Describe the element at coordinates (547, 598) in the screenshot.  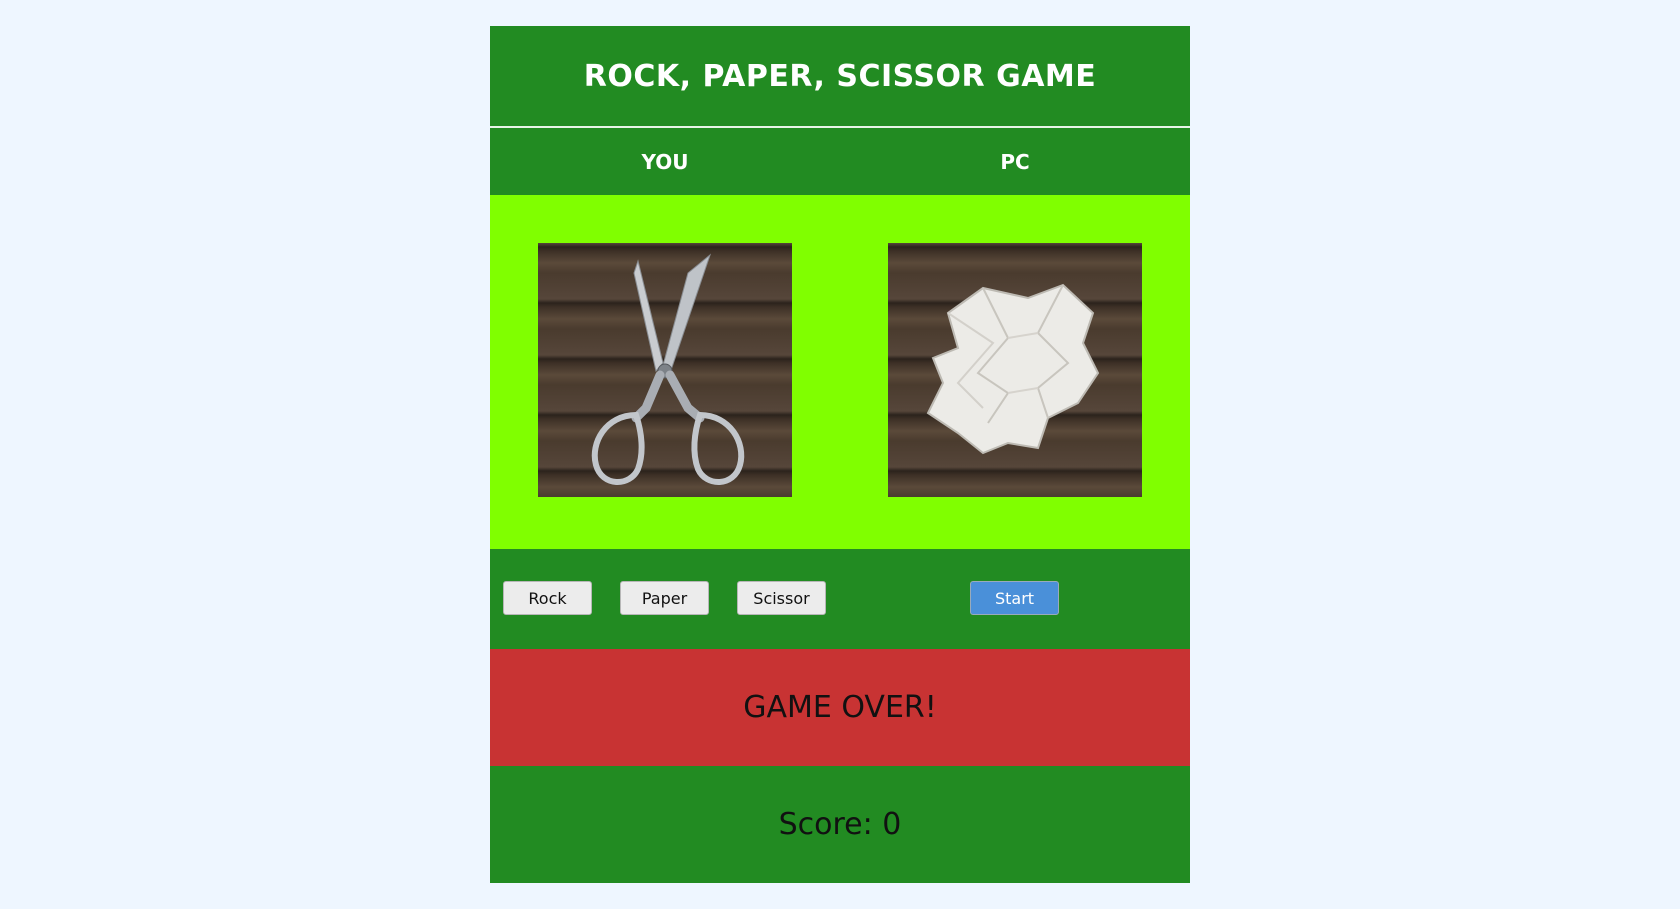
I see `rock-button: Rock` at that location.